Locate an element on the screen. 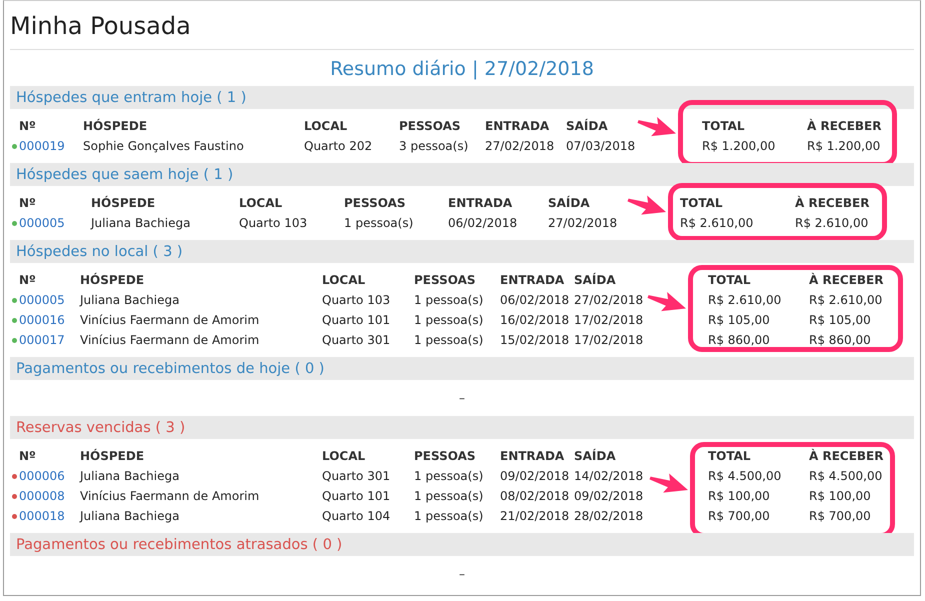  table-cell: 09/02/2018 is located at coordinates (609, 496).